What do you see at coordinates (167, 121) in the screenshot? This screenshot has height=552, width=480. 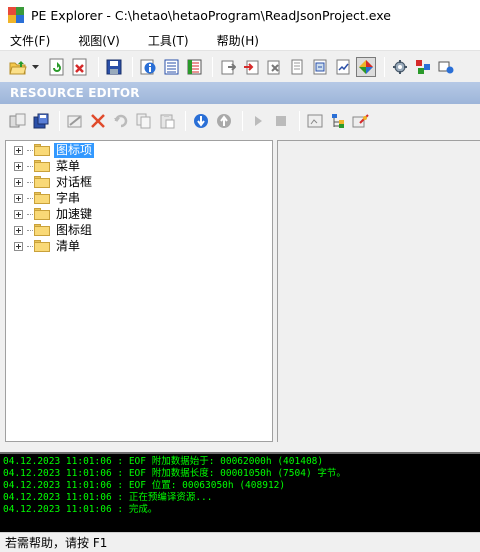 I see `paste-icon` at bounding box center [167, 121].